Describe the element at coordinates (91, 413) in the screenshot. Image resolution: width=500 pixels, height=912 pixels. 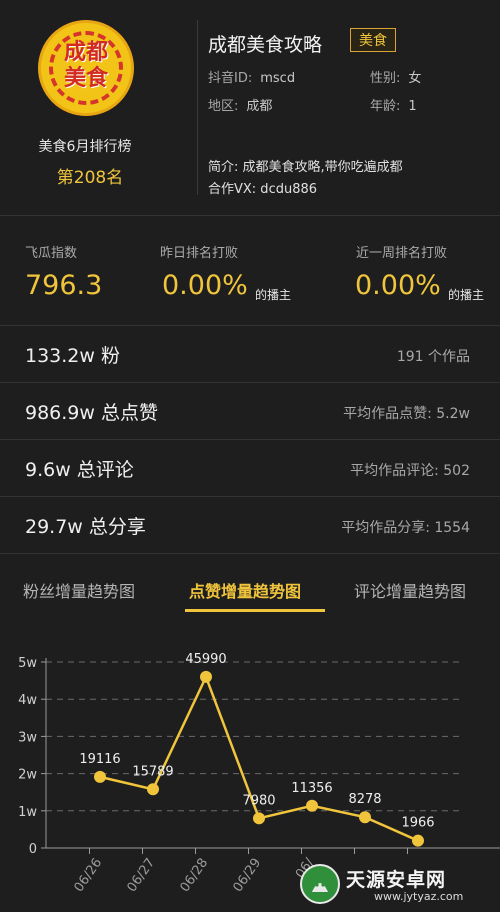
I see `total-likes: 986.9w 总点赞` at that location.